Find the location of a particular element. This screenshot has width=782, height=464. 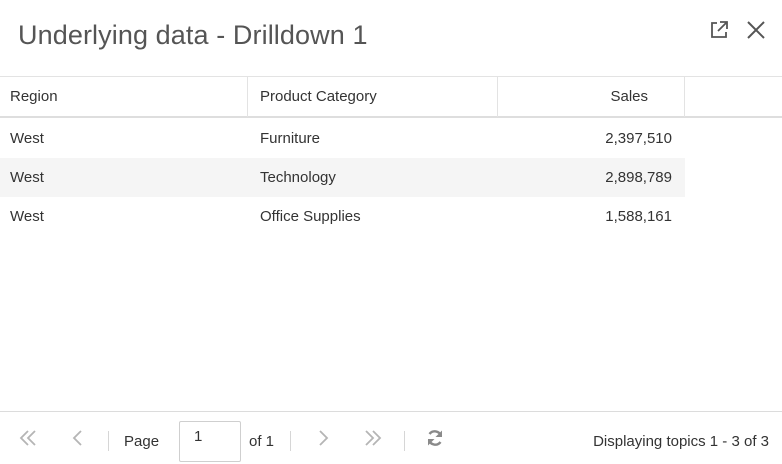

first-page-icon is located at coordinates (27, 438).